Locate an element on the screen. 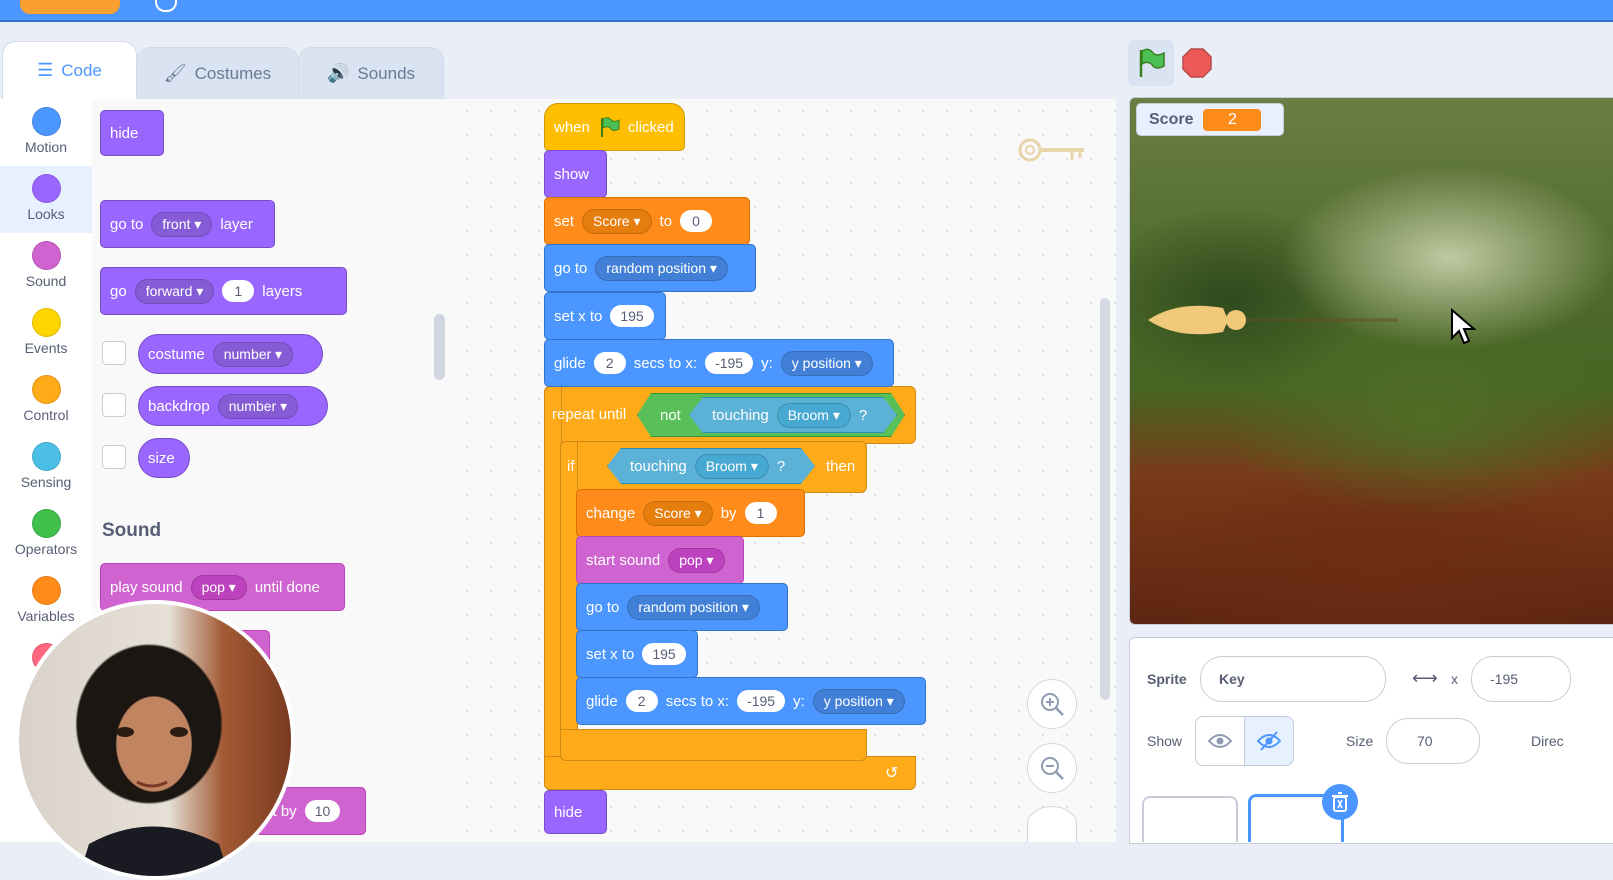 The image size is (1613, 880). zoom-out-icon is located at coordinates (1052, 768).